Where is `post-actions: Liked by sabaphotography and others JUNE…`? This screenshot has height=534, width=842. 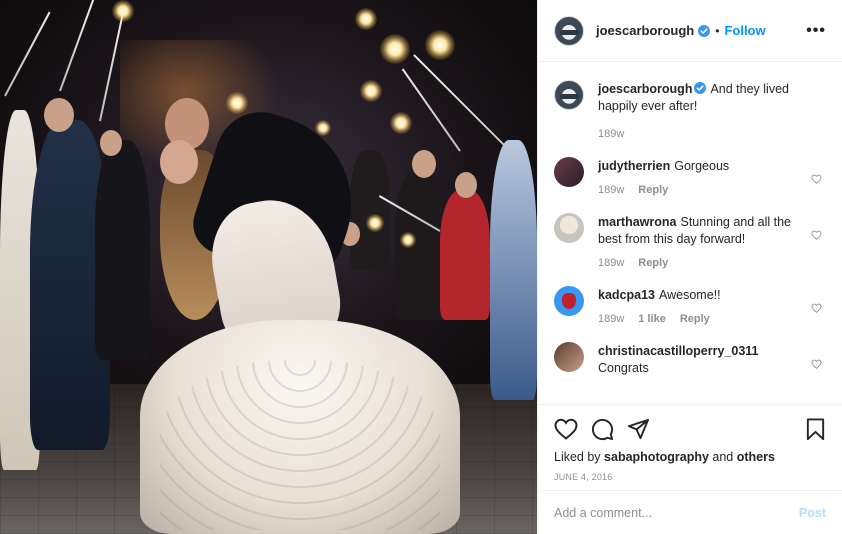
post-actions: Liked by sabaphotography and others JUNE… is located at coordinates (690, 443).